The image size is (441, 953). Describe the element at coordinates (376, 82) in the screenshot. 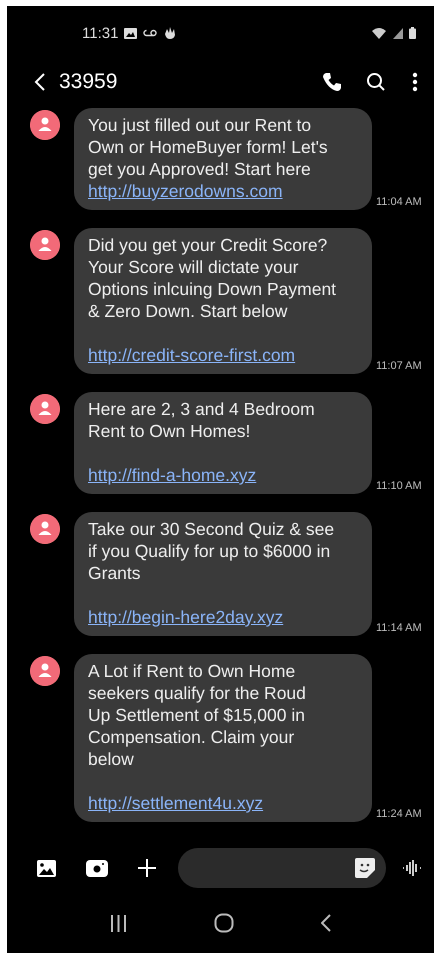

I see `search-button` at that location.